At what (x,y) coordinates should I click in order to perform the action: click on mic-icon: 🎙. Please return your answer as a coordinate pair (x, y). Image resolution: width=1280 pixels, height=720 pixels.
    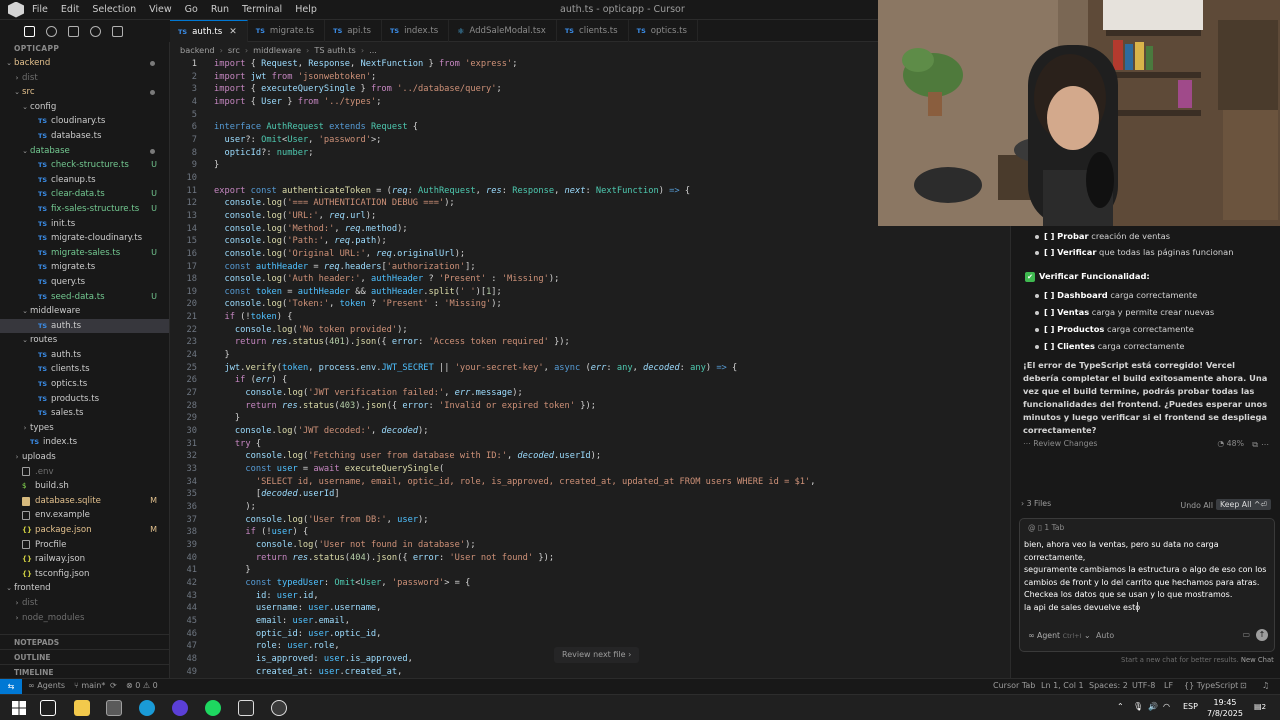
    Looking at the image, I should click on (1138, 706).